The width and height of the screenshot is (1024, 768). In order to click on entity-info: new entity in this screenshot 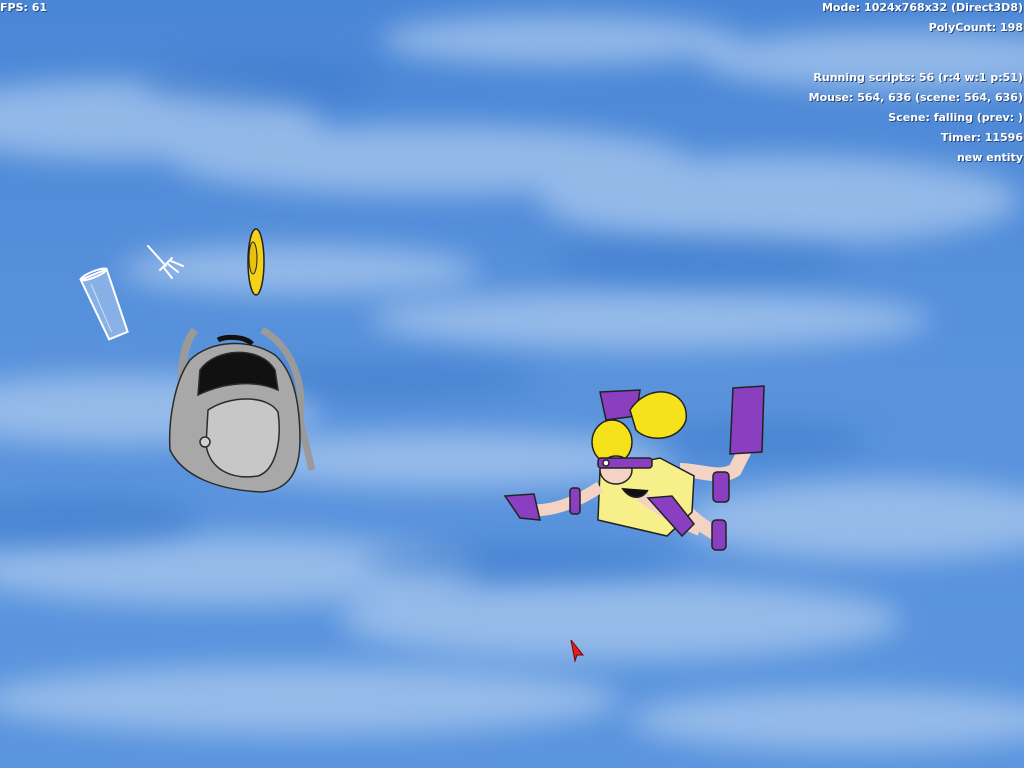, I will do `click(989, 157)`.